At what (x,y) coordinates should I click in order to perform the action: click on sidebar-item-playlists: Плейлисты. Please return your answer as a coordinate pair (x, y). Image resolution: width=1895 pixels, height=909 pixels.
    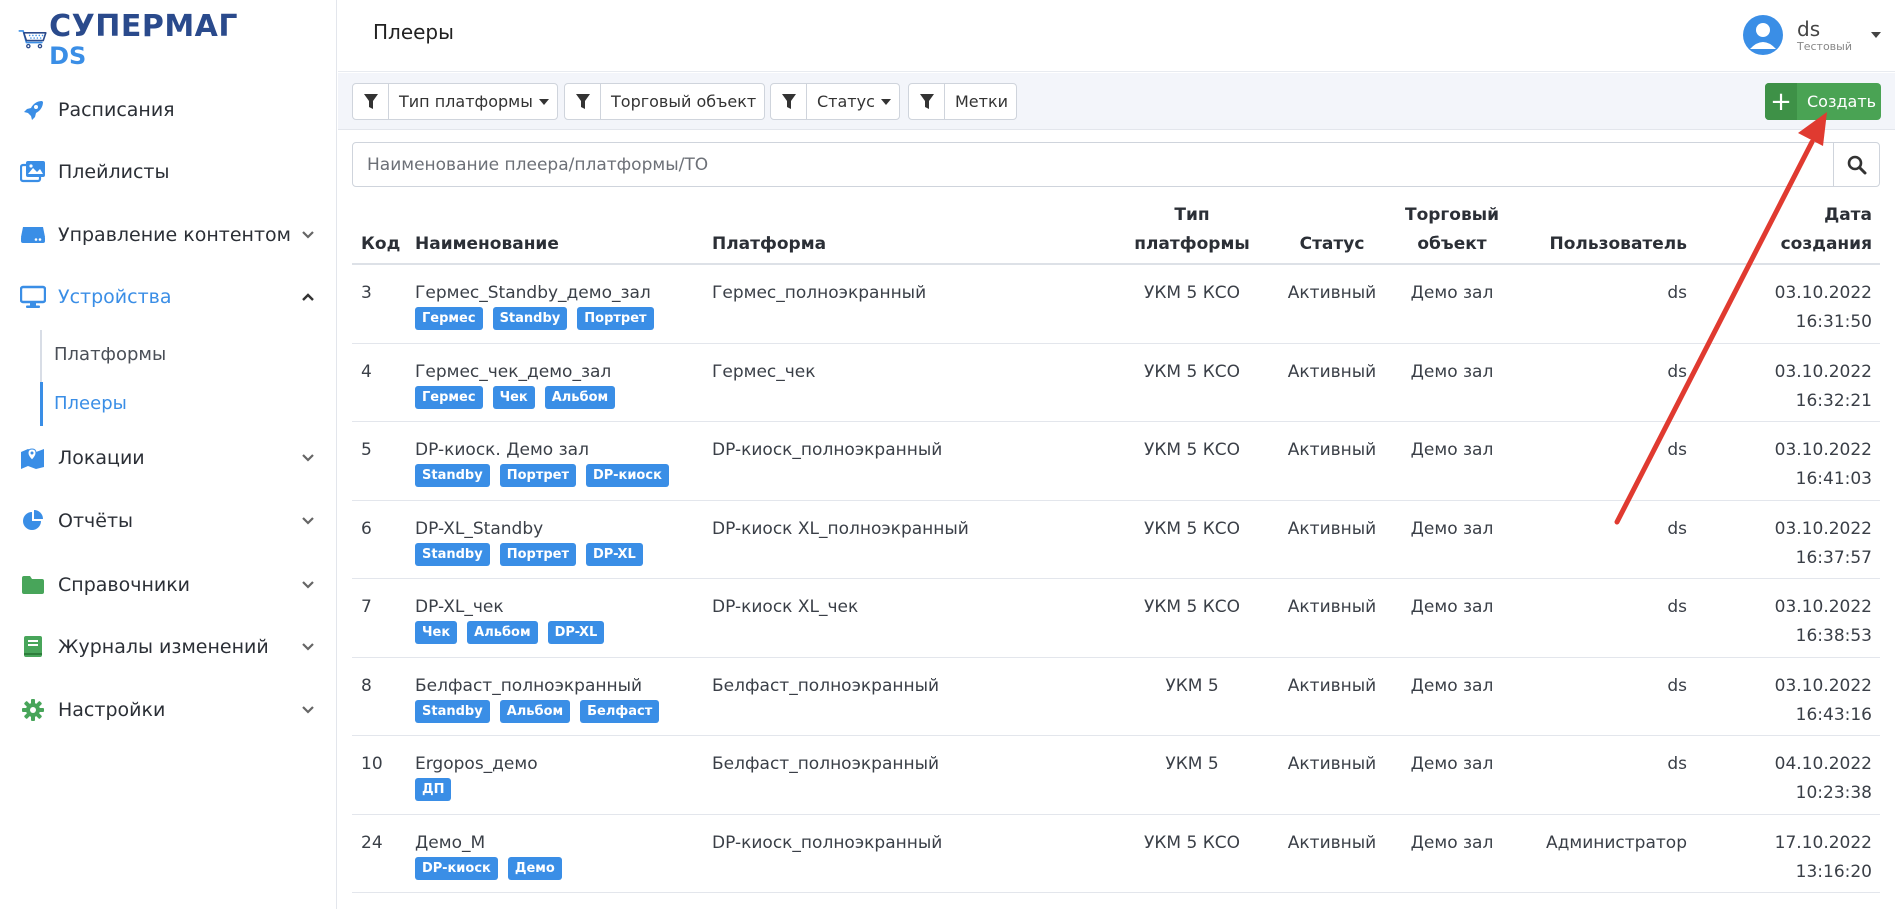
    Looking at the image, I should click on (168, 172).